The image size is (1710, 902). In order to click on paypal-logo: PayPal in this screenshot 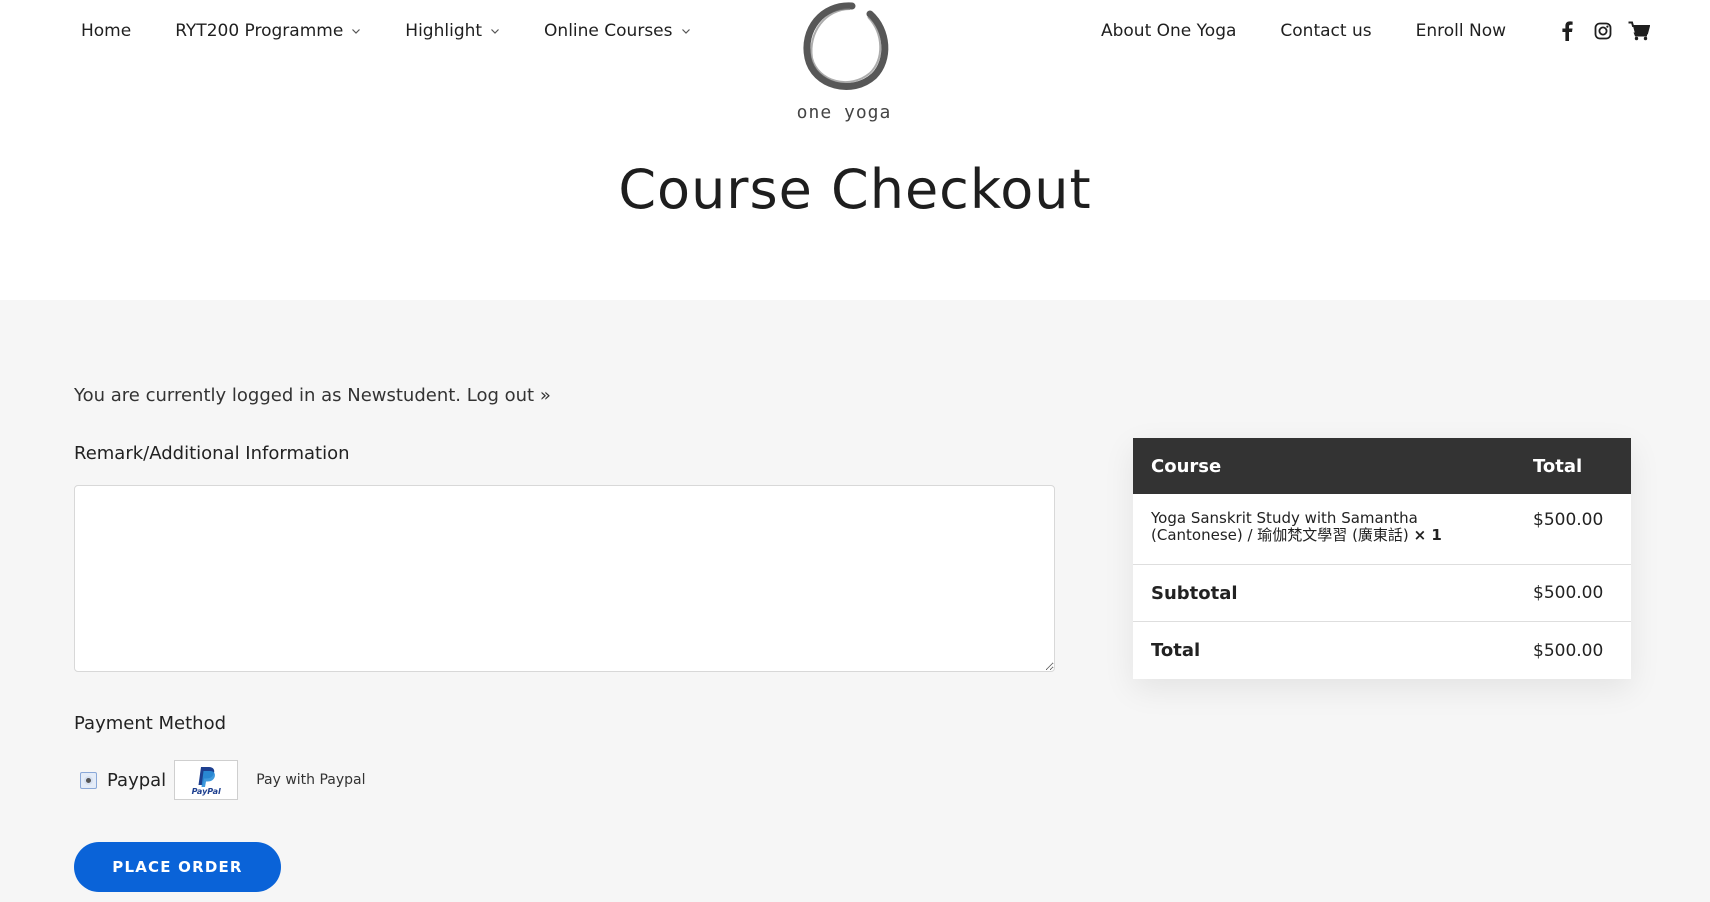, I will do `click(206, 780)`.